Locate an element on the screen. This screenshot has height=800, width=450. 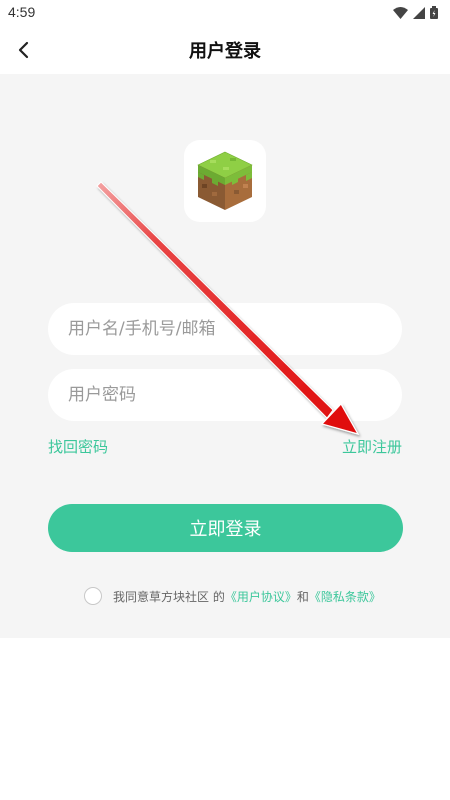
app-logo is located at coordinates (225, 181).